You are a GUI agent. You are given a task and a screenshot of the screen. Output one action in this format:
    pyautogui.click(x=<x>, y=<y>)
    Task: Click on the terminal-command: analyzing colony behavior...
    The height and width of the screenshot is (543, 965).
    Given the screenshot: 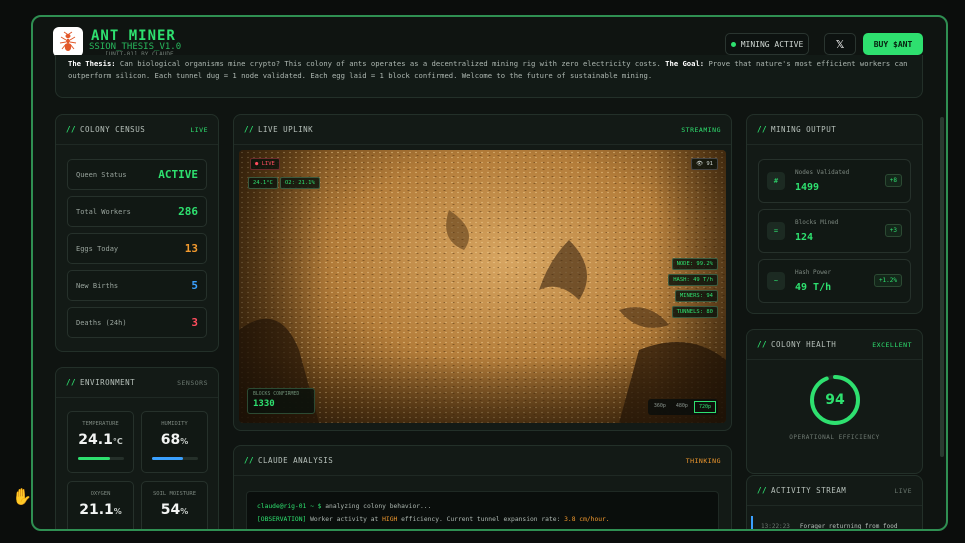 What is the action you would take?
    pyautogui.click(x=376, y=506)
    